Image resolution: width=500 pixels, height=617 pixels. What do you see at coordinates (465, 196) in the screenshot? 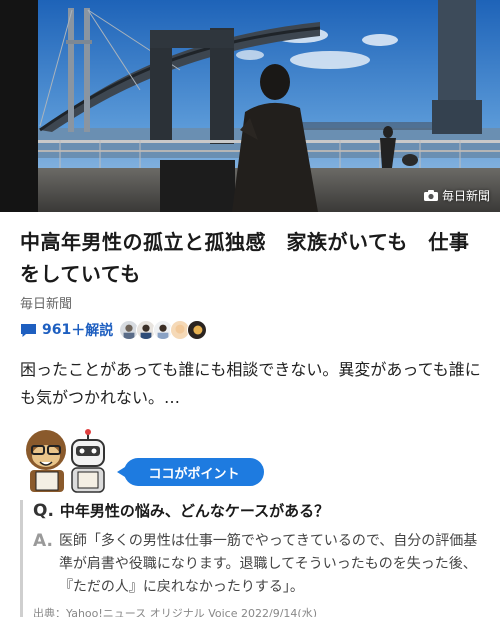
I see `photo-credit-text: 毎日新聞` at bounding box center [465, 196].